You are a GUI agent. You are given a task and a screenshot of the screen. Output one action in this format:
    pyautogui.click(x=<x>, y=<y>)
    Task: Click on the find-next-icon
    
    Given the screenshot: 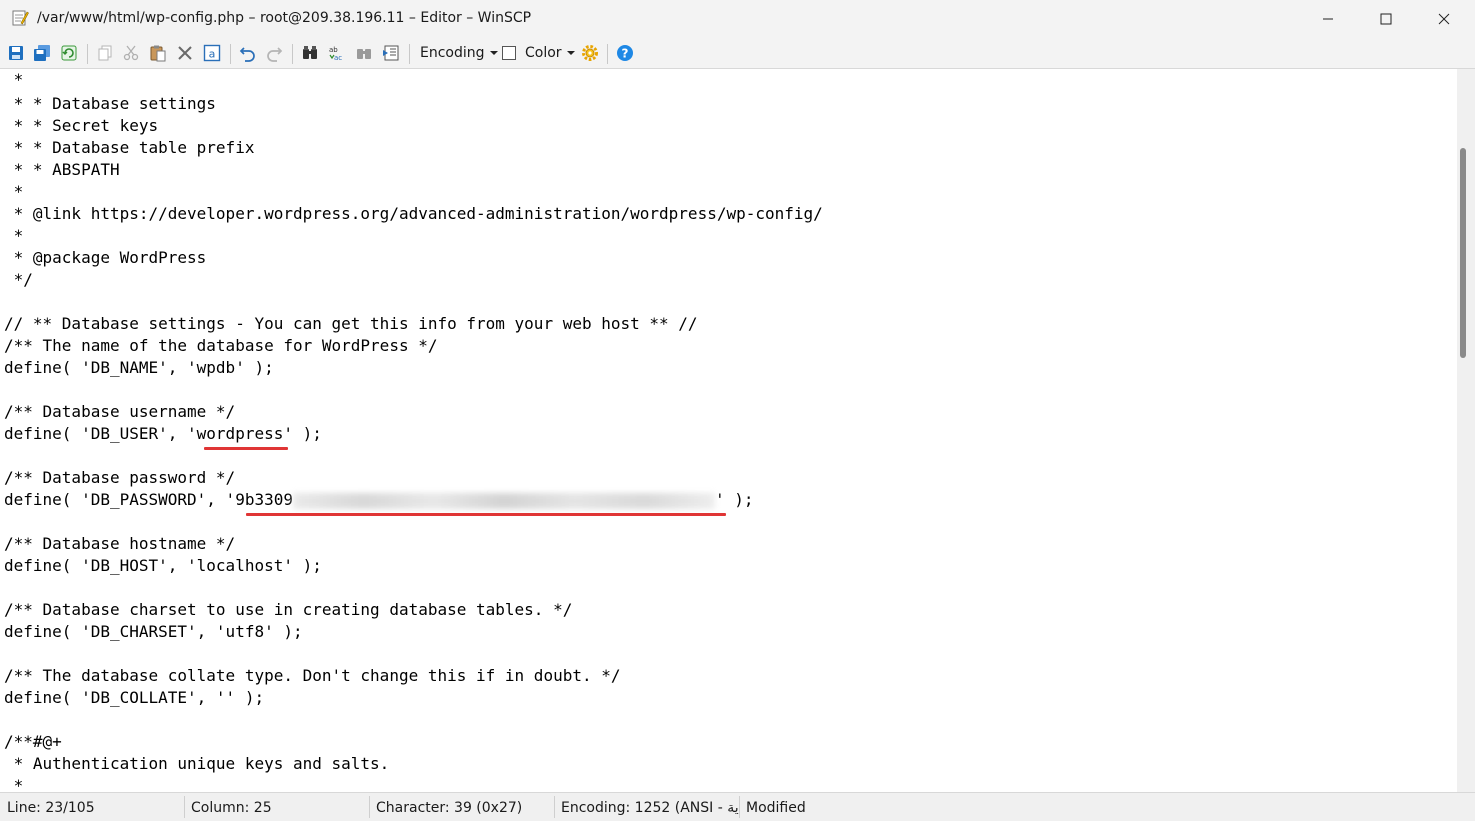 What is the action you would take?
    pyautogui.click(x=364, y=54)
    